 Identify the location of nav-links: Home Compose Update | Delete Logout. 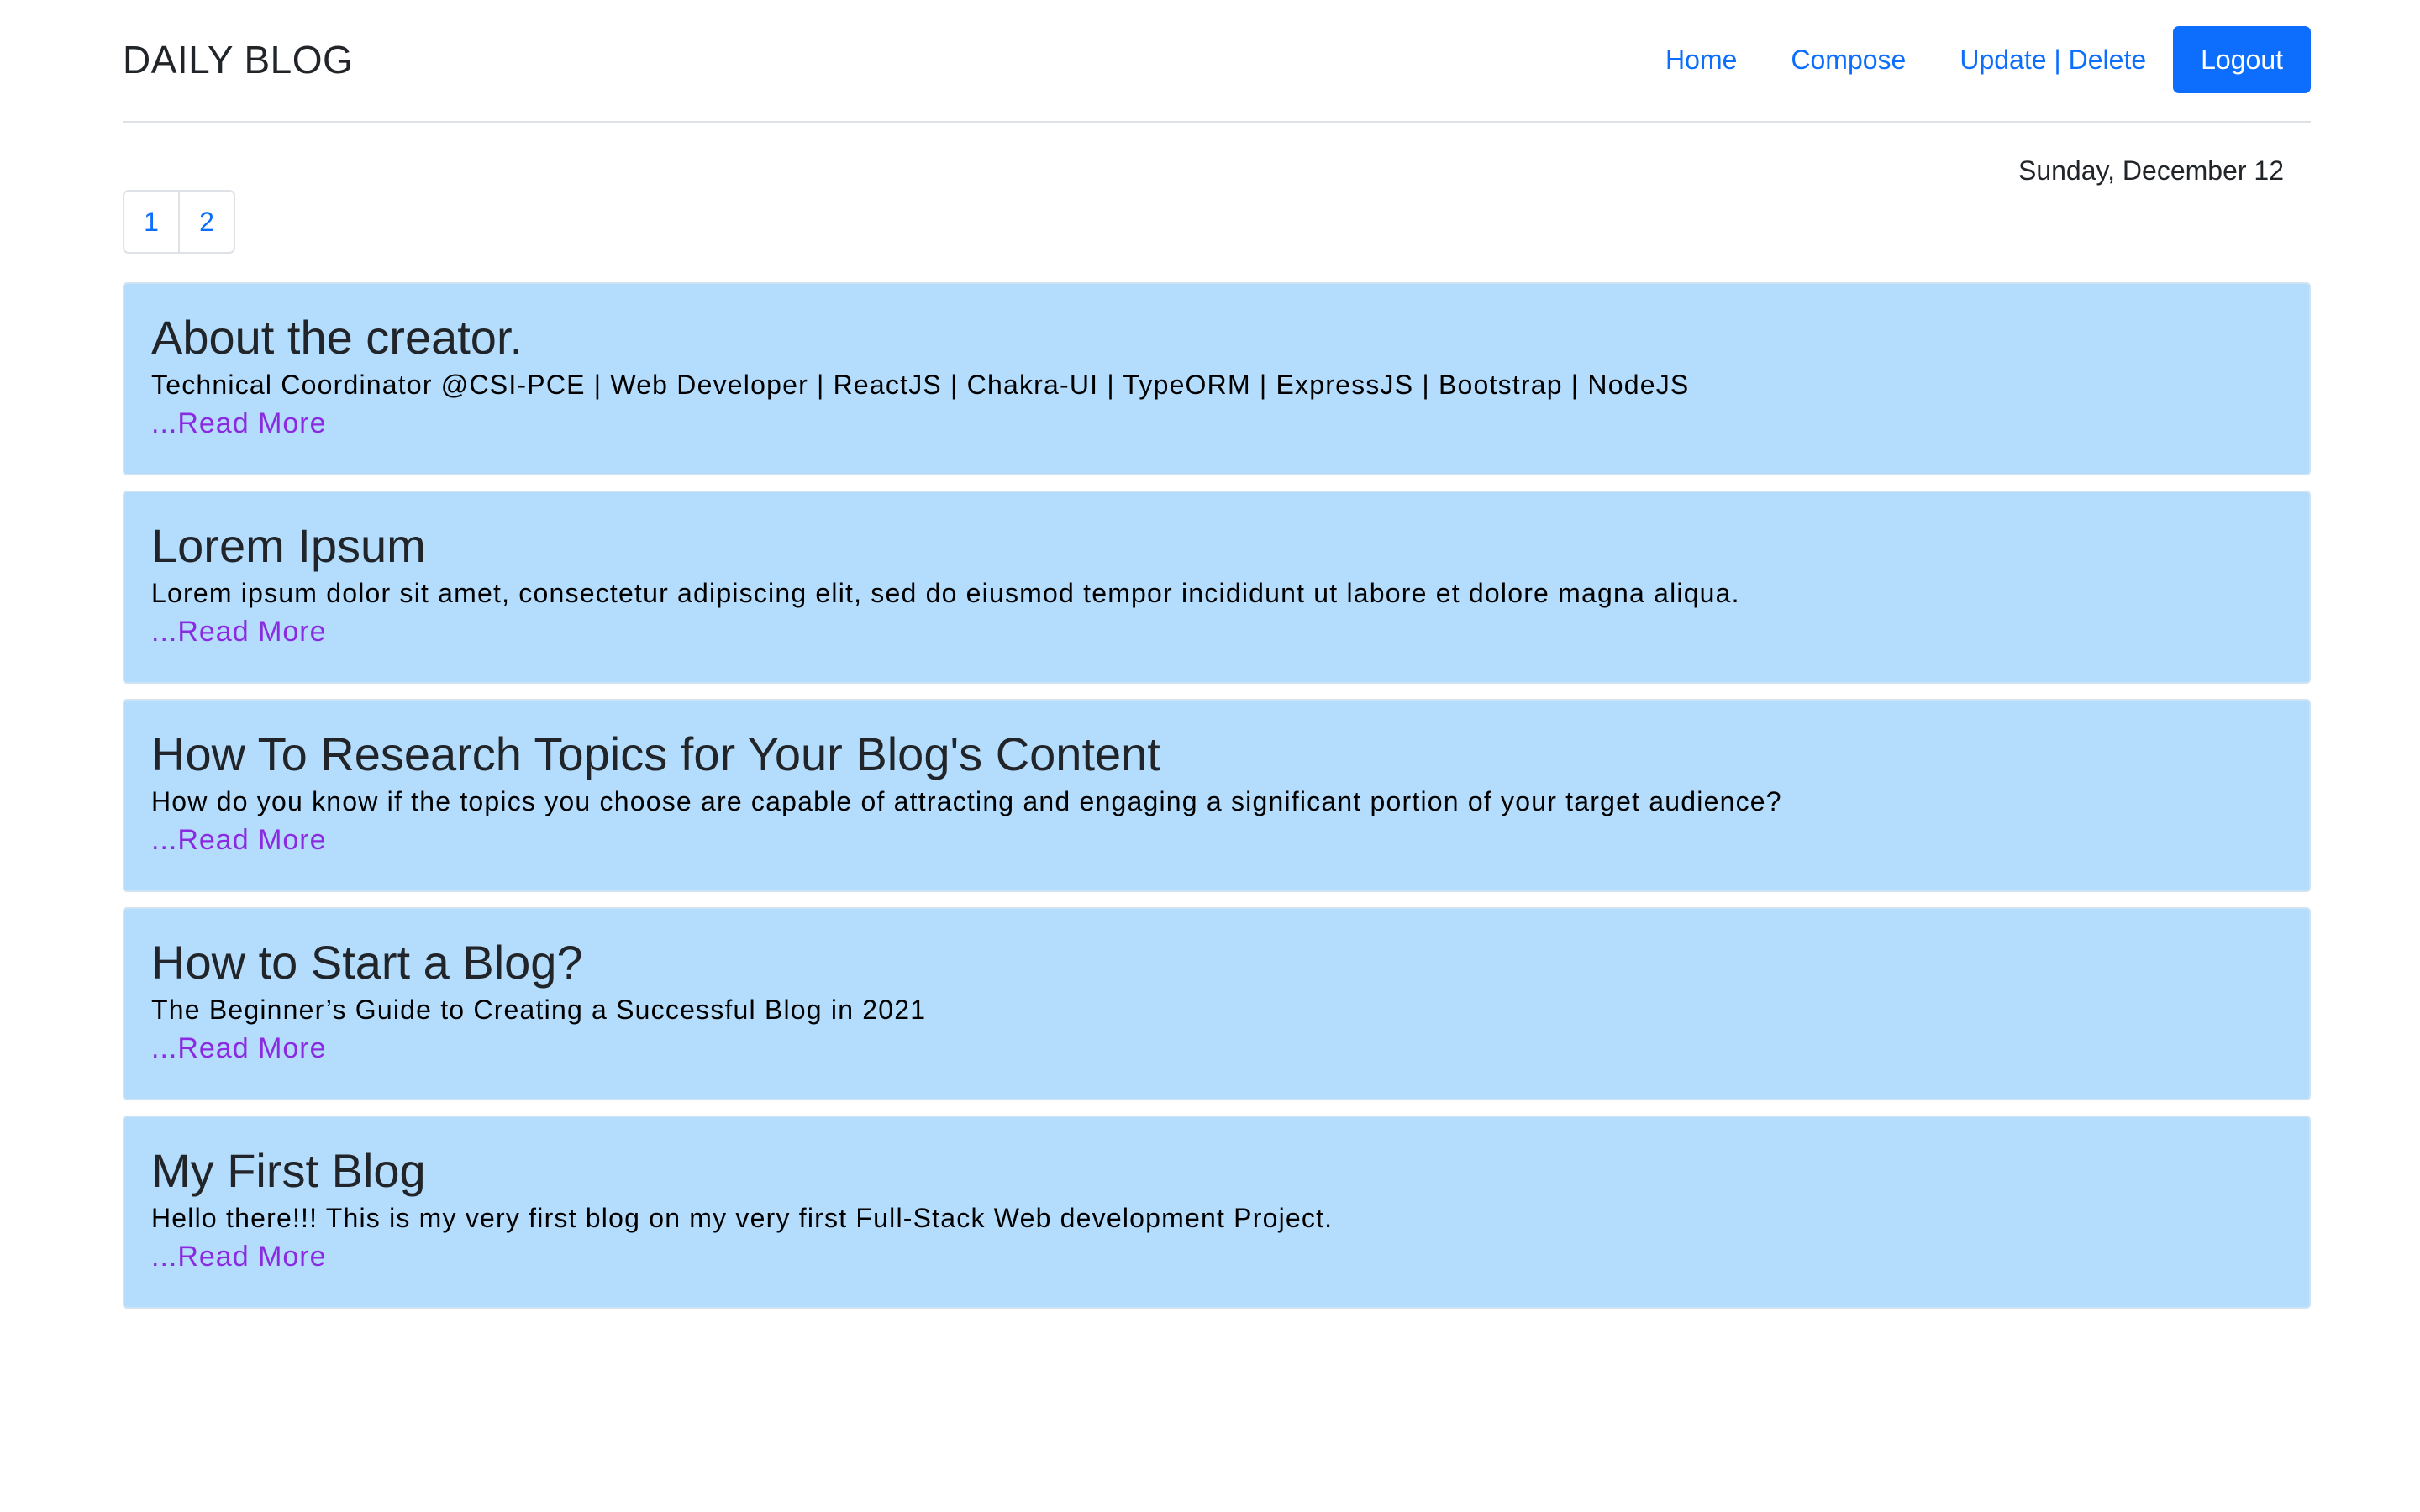
(1988, 59).